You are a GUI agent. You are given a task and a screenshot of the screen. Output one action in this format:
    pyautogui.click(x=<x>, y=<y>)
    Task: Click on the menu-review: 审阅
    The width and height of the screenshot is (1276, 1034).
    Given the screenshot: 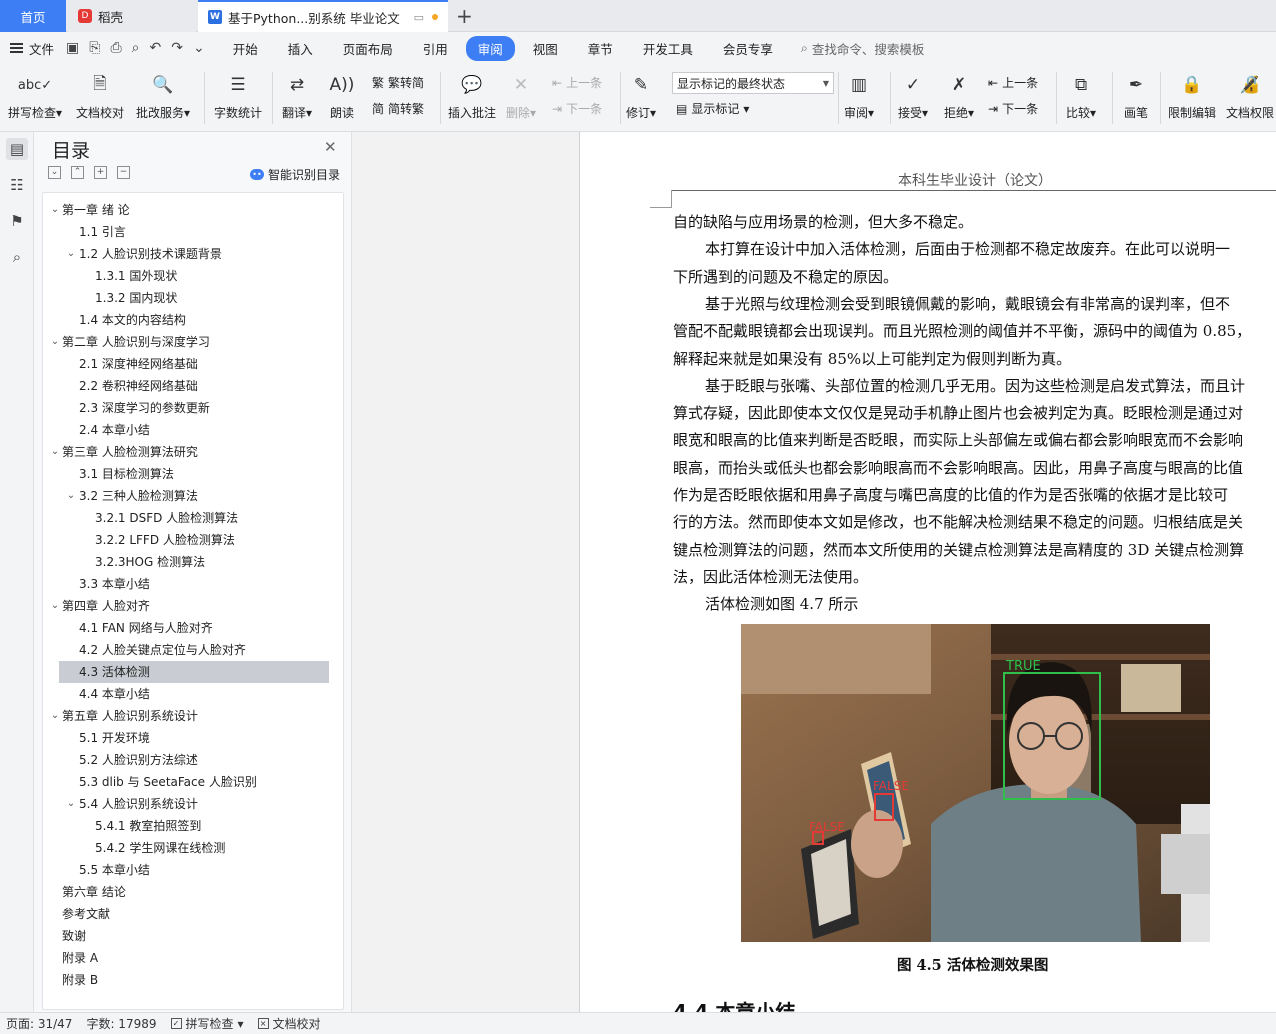 What is the action you would take?
    pyautogui.click(x=490, y=48)
    